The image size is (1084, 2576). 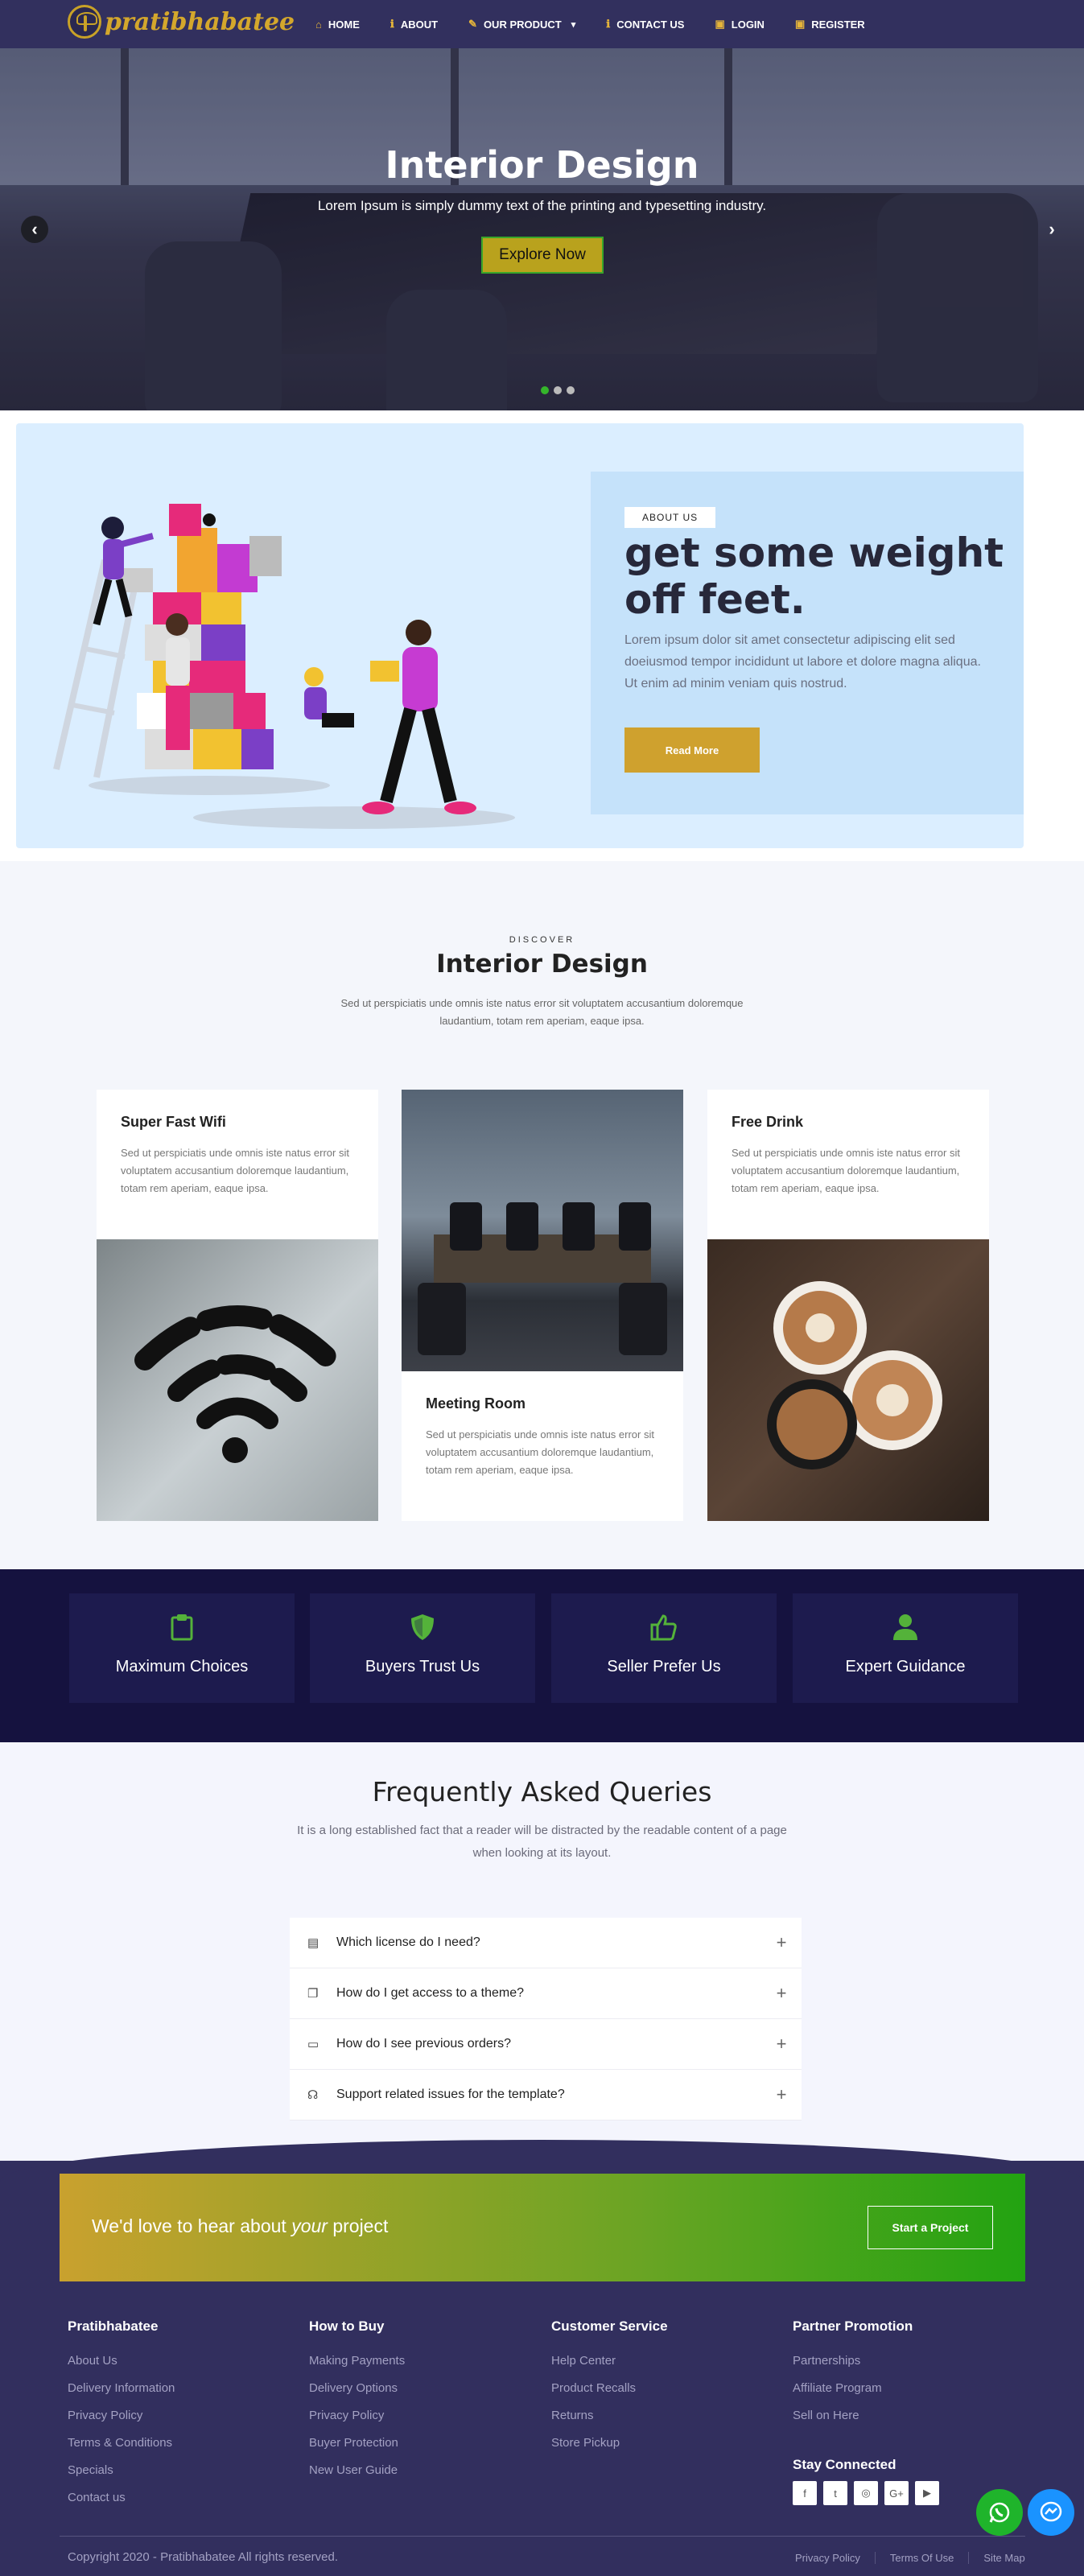 What do you see at coordinates (647, 2449) in the screenshot?
I see `footer-link: Store Pickup` at bounding box center [647, 2449].